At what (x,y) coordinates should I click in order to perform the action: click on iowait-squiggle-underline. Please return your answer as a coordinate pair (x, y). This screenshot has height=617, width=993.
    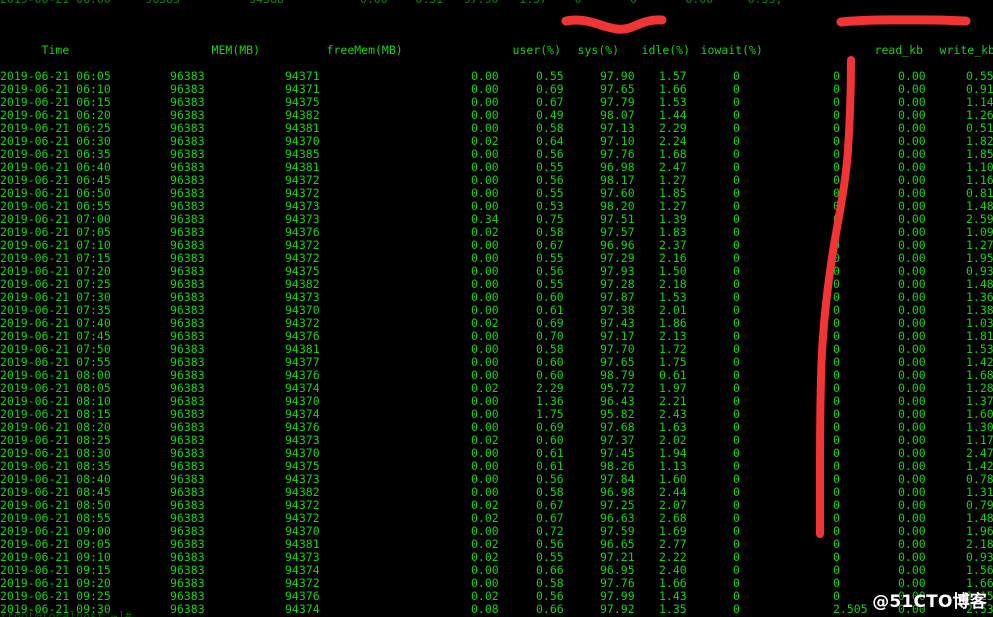
    Looking at the image, I should click on (614, 24).